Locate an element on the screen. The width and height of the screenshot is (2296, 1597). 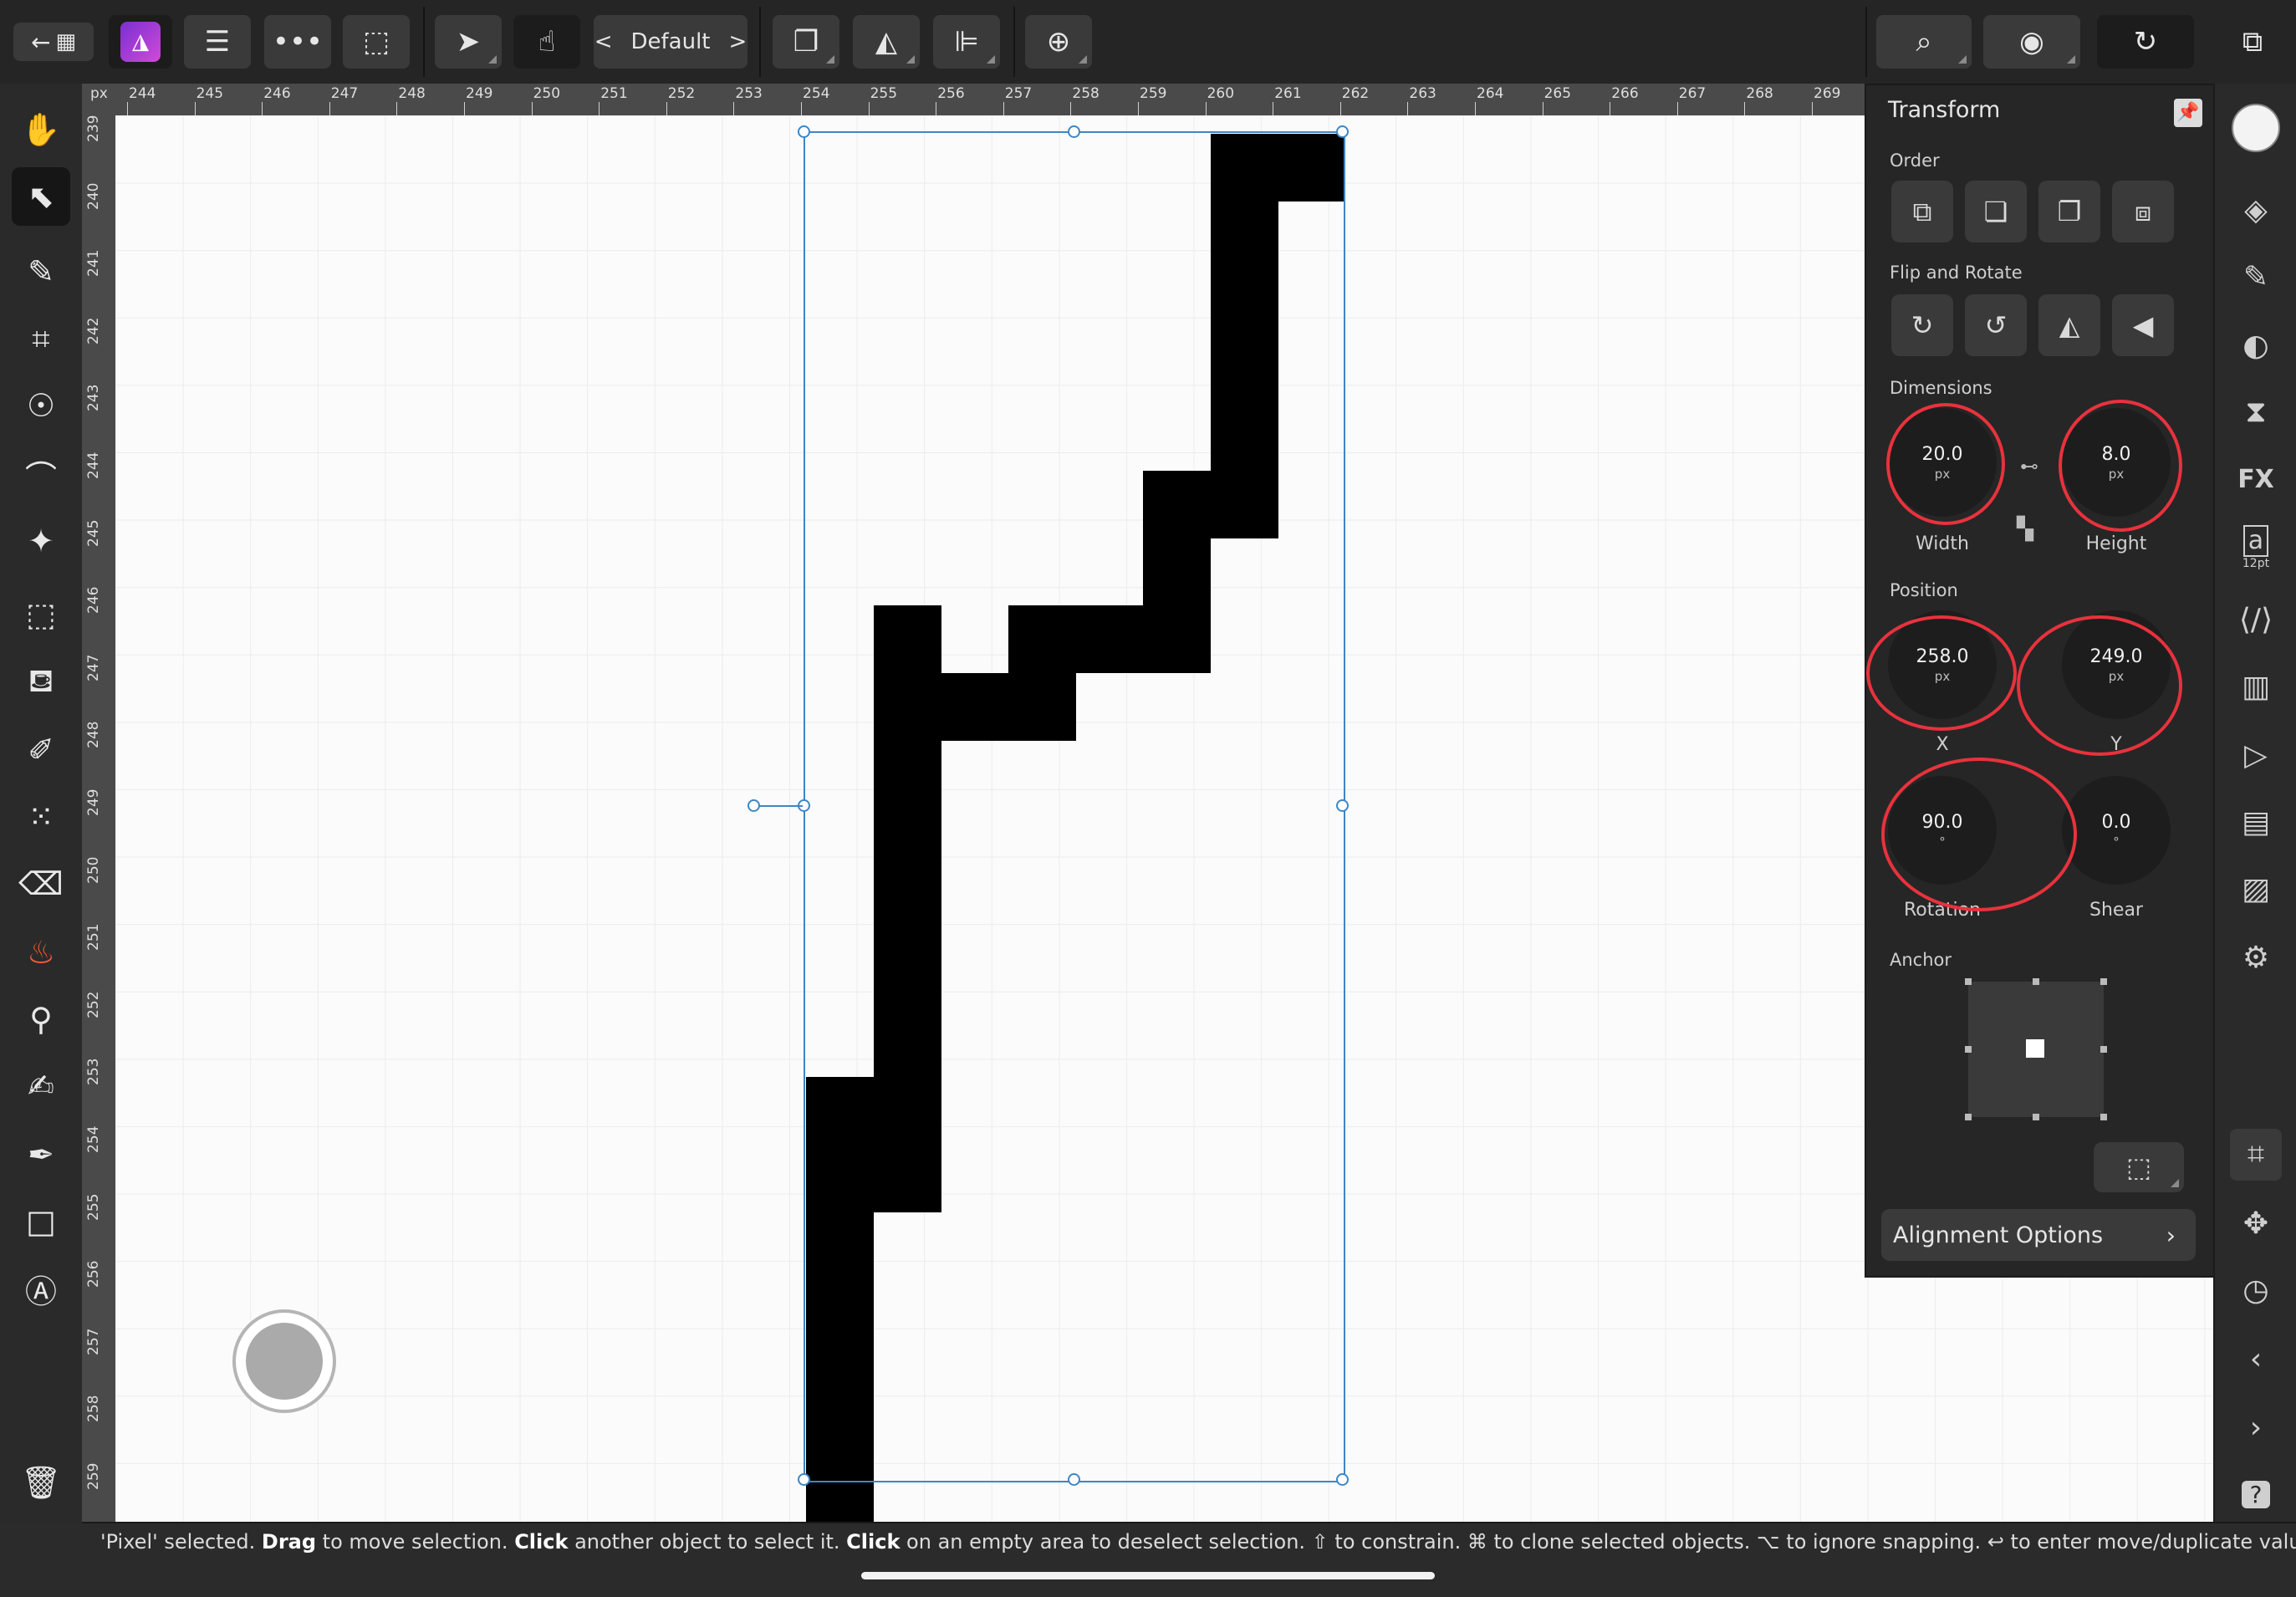
move-tool: ⬉ is located at coordinates (41, 196).